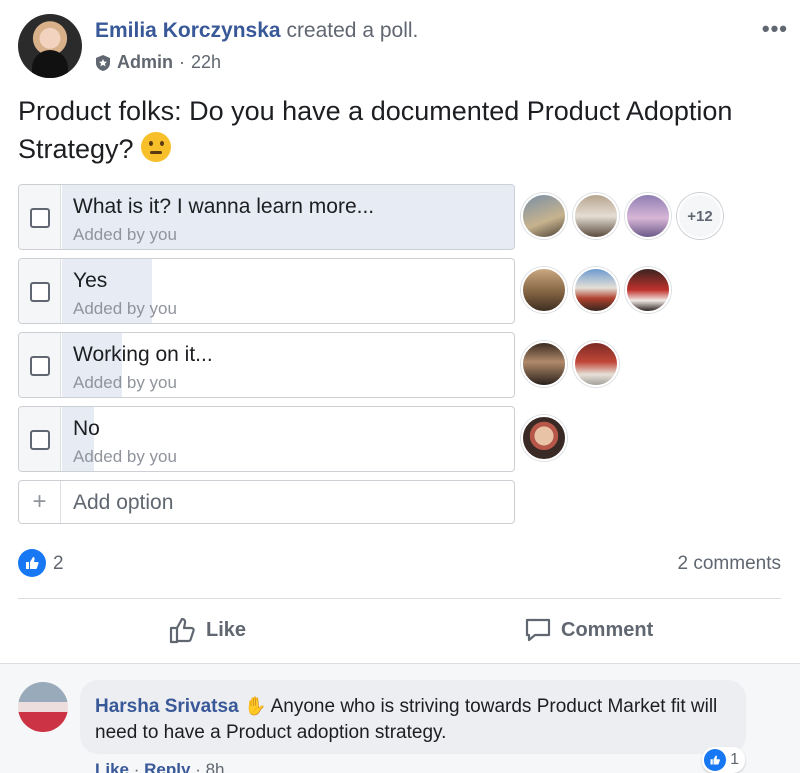 This screenshot has height=773, width=800. I want to click on thinking-face-icon, so click(156, 147).